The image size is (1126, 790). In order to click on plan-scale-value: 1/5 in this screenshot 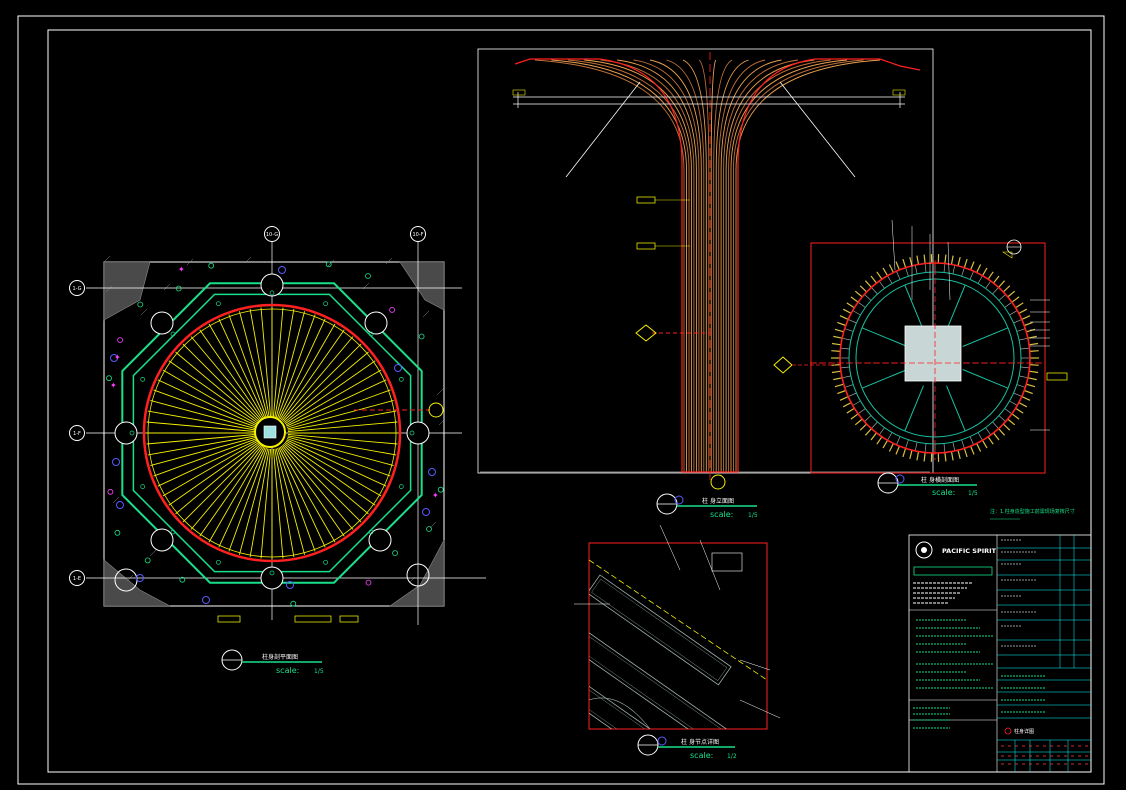, I will do `click(319, 671)`.